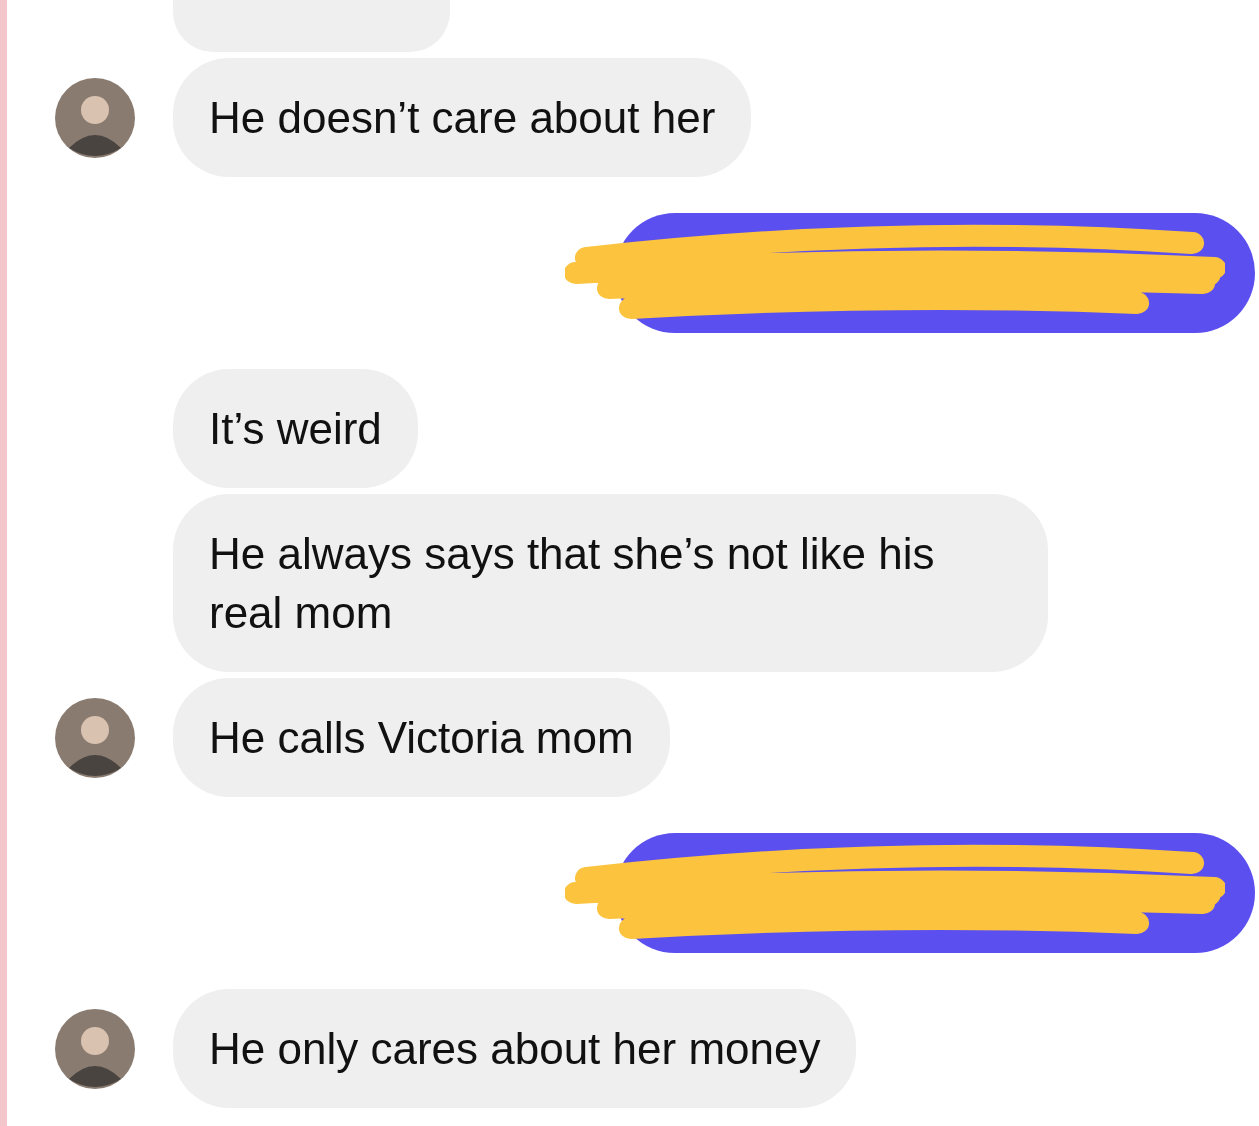 The width and height of the screenshot is (1259, 1126). What do you see at coordinates (421, 737) in the screenshot?
I see `message-bubble: He calls Victoria mom` at bounding box center [421, 737].